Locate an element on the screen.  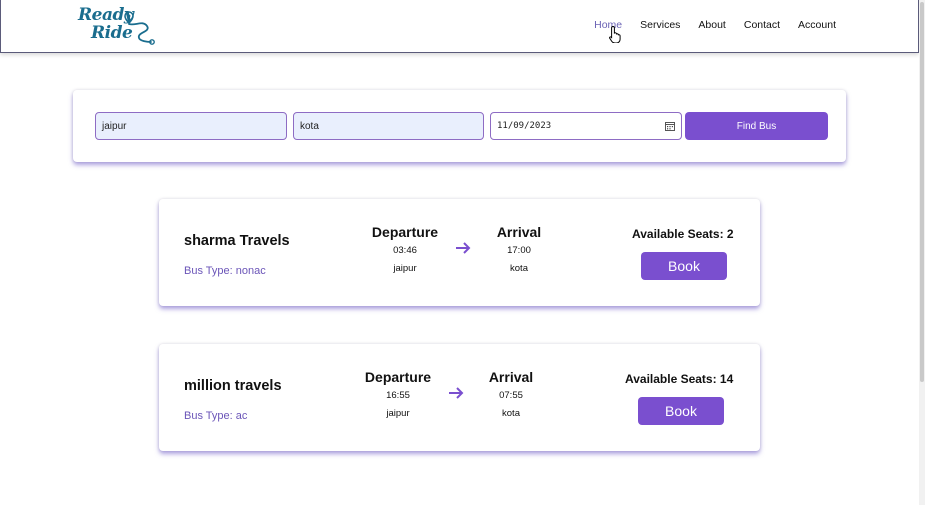
bus-name: sharma Travels is located at coordinates (237, 241).